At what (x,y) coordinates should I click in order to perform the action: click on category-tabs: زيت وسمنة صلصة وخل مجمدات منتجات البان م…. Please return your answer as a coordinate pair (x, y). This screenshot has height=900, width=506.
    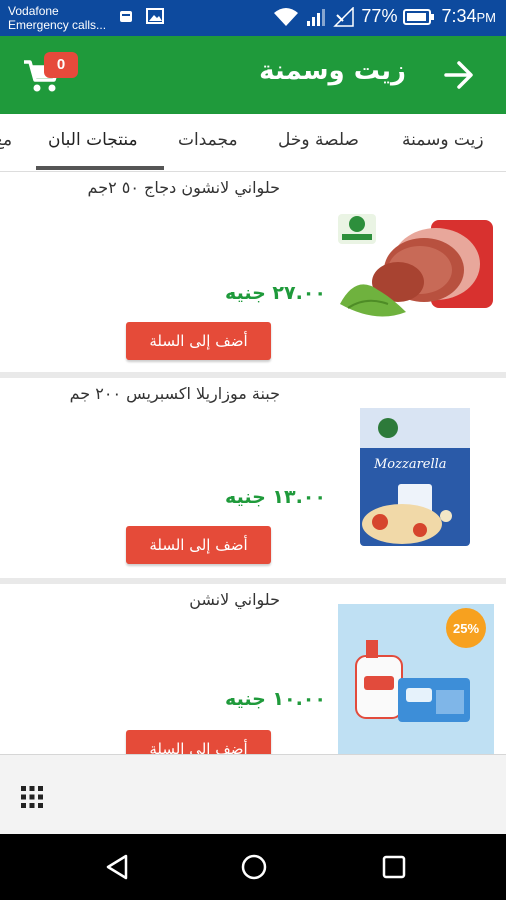
    Looking at the image, I should click on (253, 143).